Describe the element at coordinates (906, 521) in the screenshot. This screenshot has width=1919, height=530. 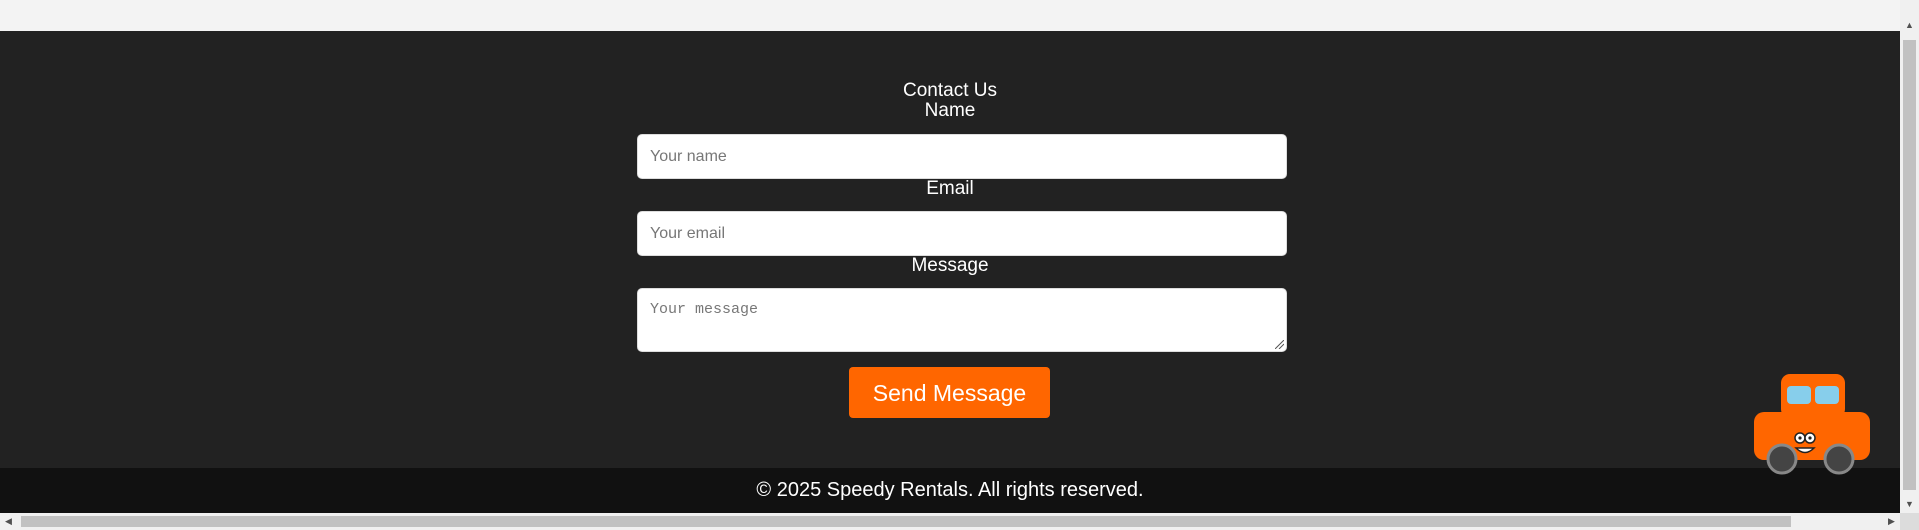
I see `horizontal-scroll-thumb` at that location.